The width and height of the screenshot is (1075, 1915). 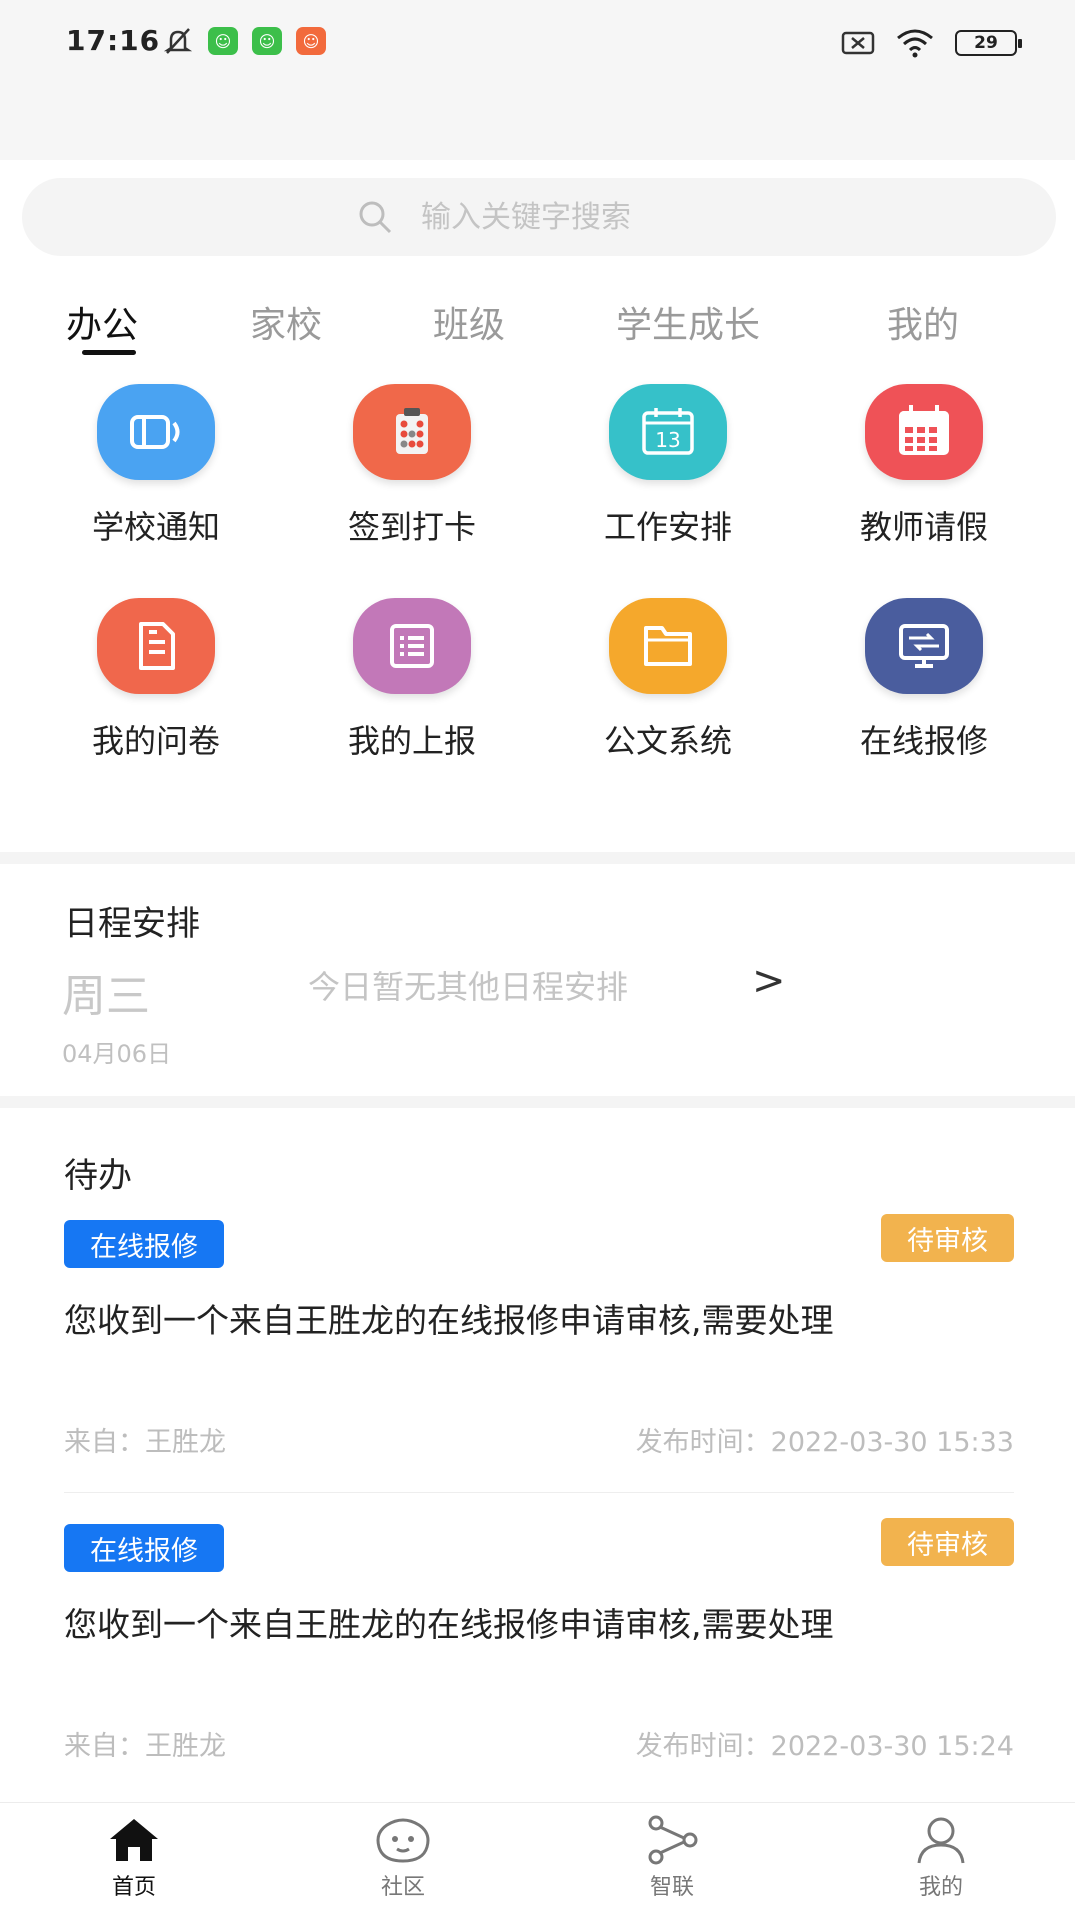 What do you see at coordinates (375, 217) in the screenshot?
I see `search-icon` at bounding box center [375, 217].